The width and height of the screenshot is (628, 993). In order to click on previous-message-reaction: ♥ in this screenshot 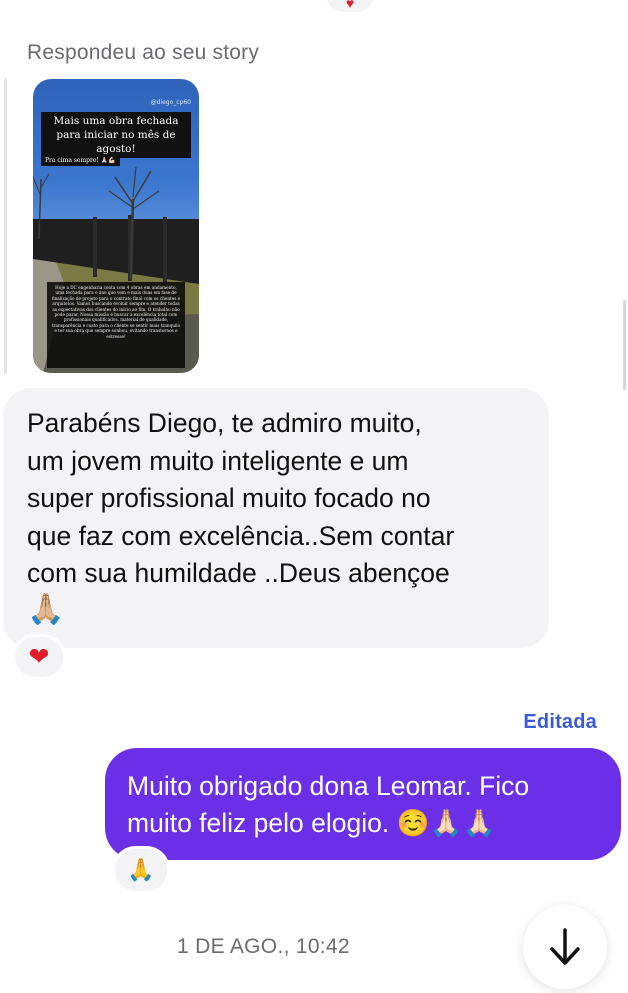, I will do `click(350, 6)`.